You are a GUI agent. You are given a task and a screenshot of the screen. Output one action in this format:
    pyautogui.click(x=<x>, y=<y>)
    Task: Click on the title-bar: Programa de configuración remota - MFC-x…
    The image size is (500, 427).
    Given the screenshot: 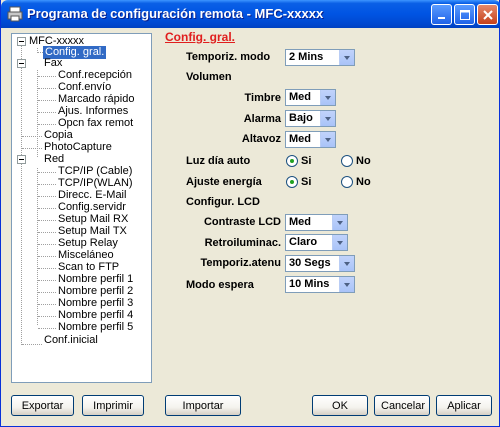 What is the action you would take?
    pyautogui.click(x=250, y=14)
    